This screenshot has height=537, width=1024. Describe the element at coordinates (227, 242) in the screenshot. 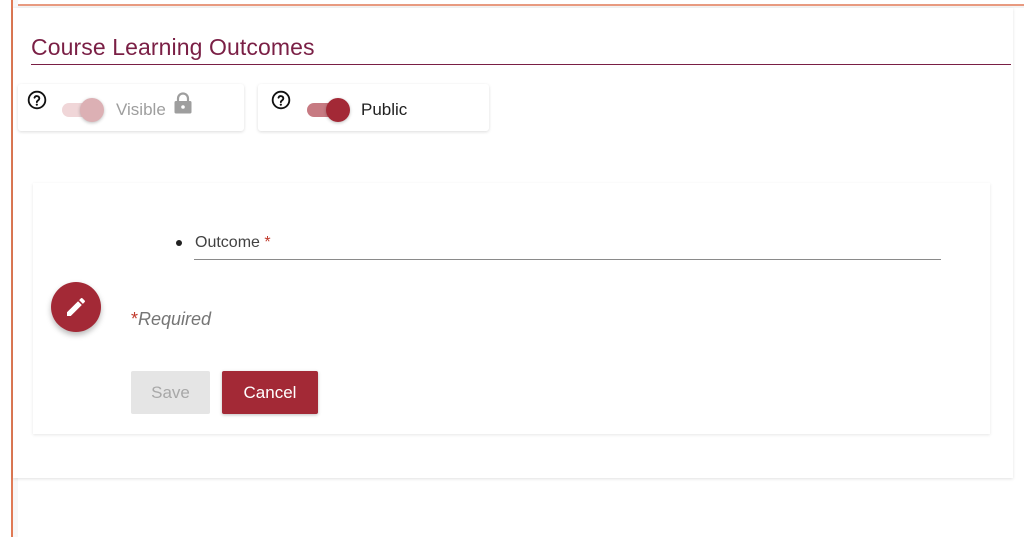

I see `outcome-label-text: Outcome` at that location.